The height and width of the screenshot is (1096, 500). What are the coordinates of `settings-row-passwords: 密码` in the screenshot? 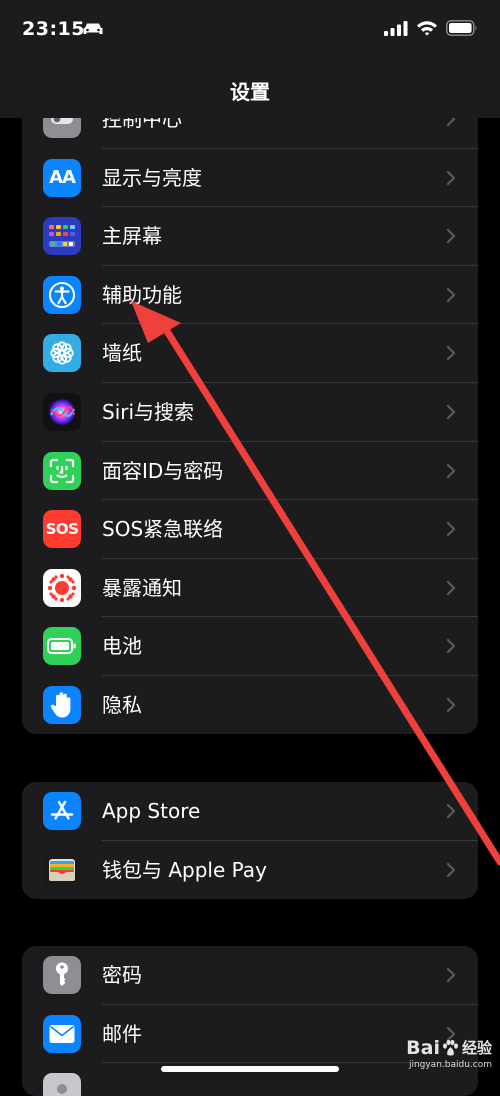 It's located at (250, 975).